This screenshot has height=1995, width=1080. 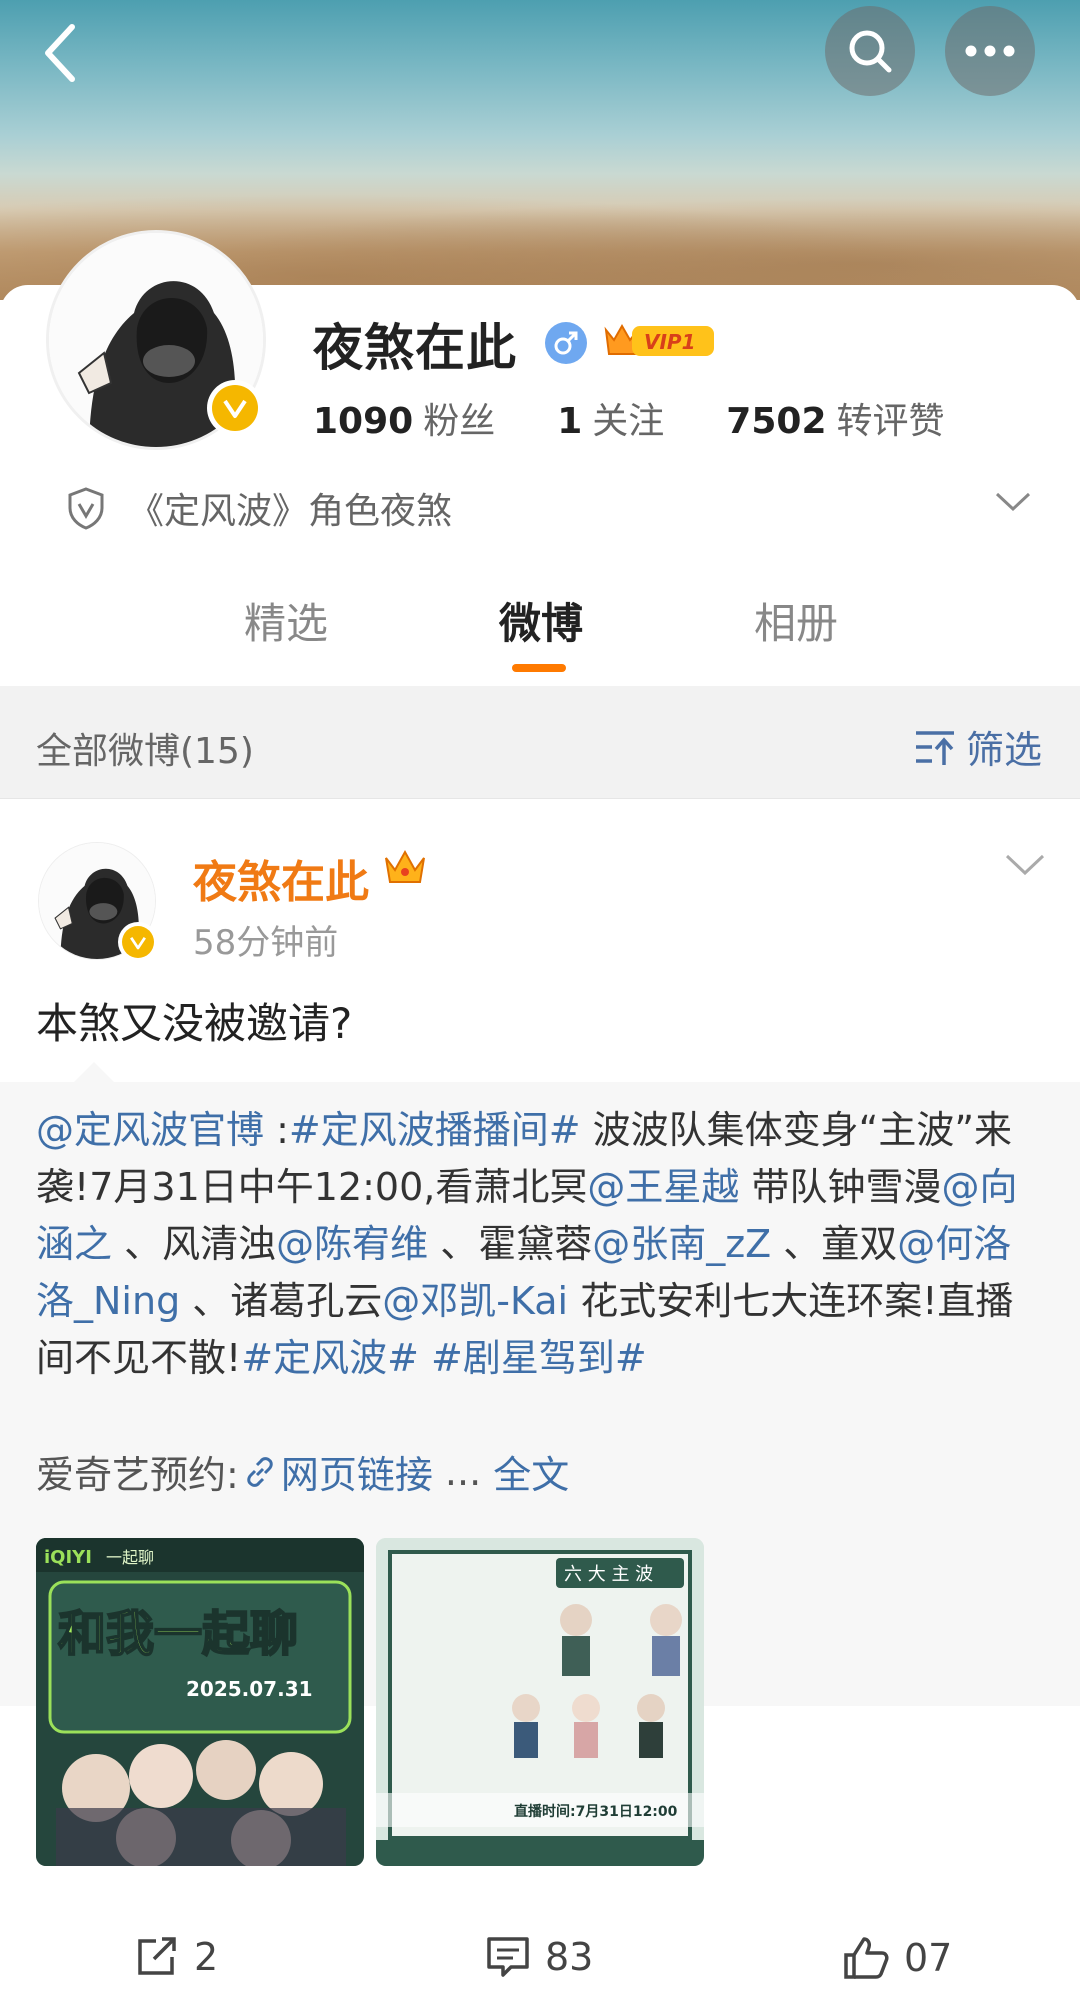 What do you see at coordinates (510, 1244) in the screenshot?
I see `repost-text-segment: 、霍黛蓉` at bounding box center [510, 1244].